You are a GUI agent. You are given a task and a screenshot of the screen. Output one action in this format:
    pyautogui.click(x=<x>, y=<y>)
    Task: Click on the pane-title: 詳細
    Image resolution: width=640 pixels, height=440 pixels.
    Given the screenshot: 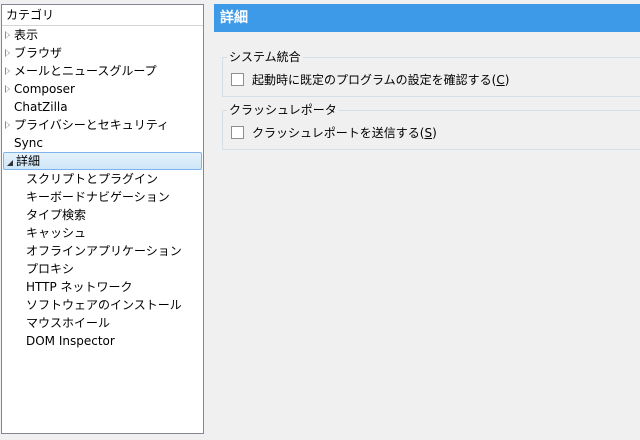 What is the action you would take?
    pyautogui.click(x=427, y=18)
    